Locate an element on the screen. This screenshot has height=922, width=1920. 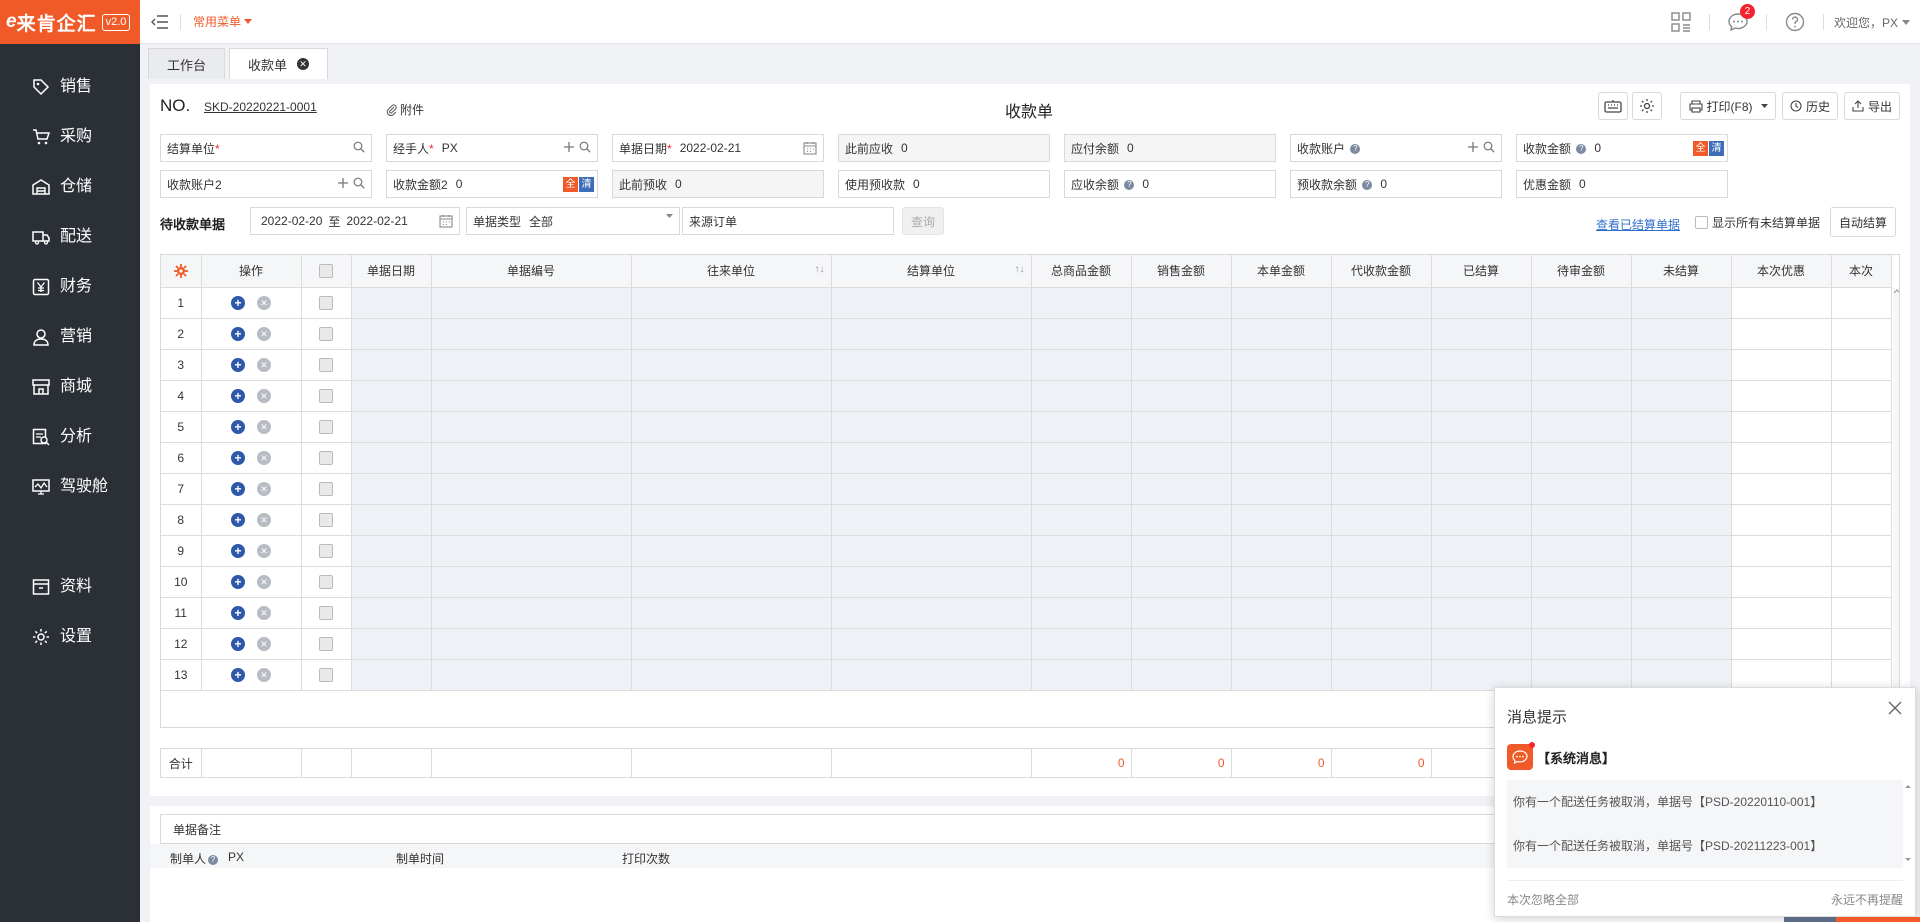
form-field-1-0: 收款账户2 is located at coordinates (266, 184).